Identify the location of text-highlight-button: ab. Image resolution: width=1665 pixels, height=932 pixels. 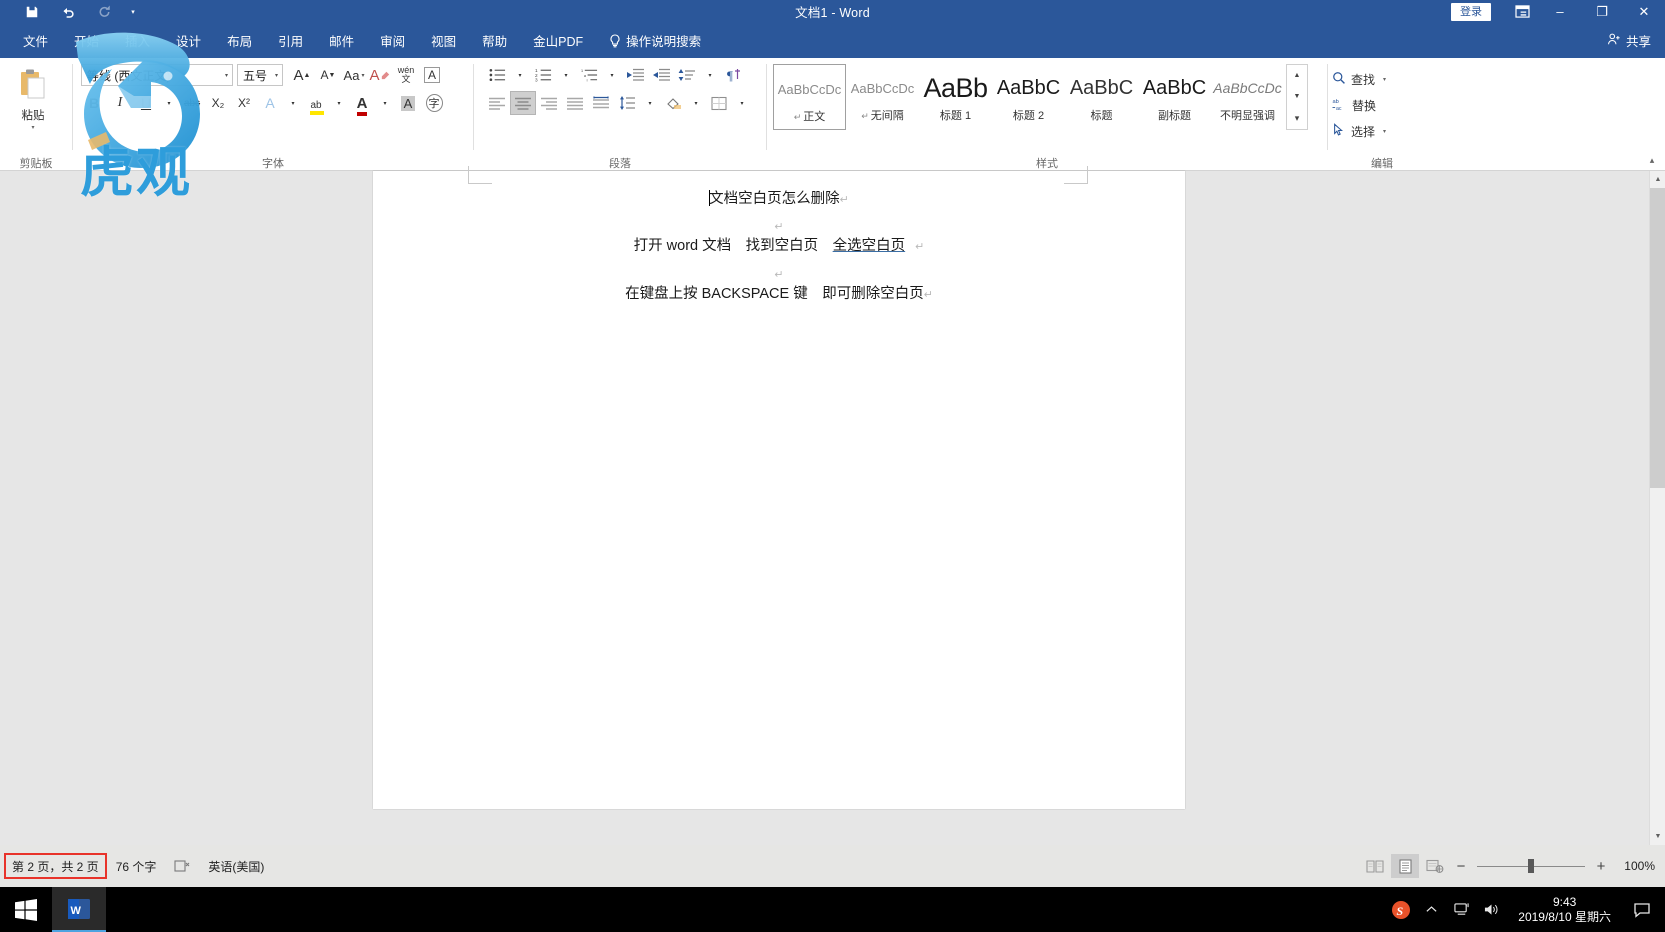
(316, 103).